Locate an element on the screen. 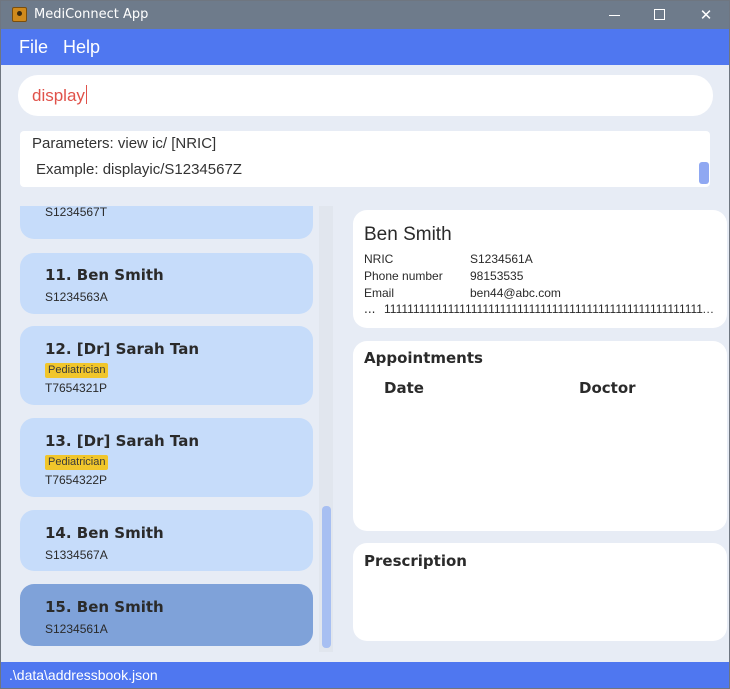  person-card: friends owesMoney S1234567T is located at coordinates (166, 222).